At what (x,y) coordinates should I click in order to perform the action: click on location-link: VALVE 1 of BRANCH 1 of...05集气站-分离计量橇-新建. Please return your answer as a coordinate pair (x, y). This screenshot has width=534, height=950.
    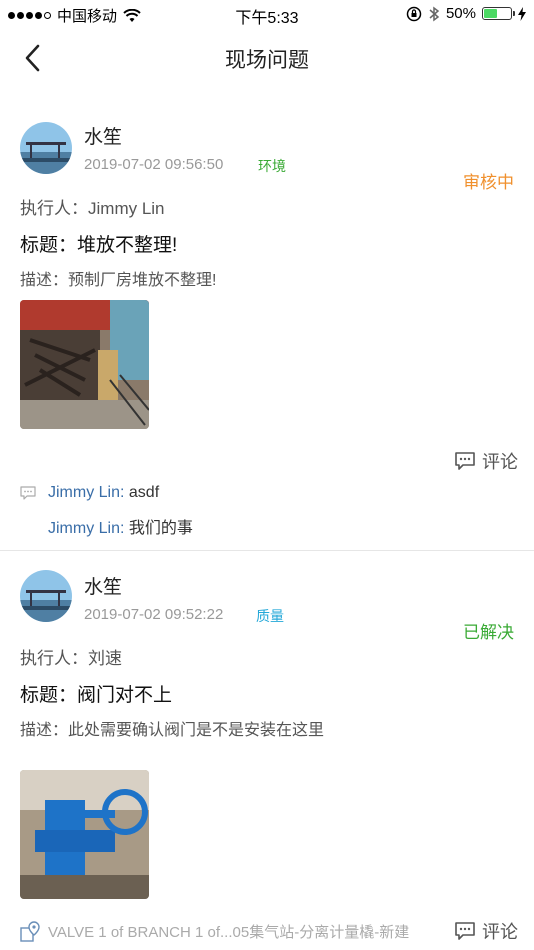
    Looking at the image, I should click on (214, 931).